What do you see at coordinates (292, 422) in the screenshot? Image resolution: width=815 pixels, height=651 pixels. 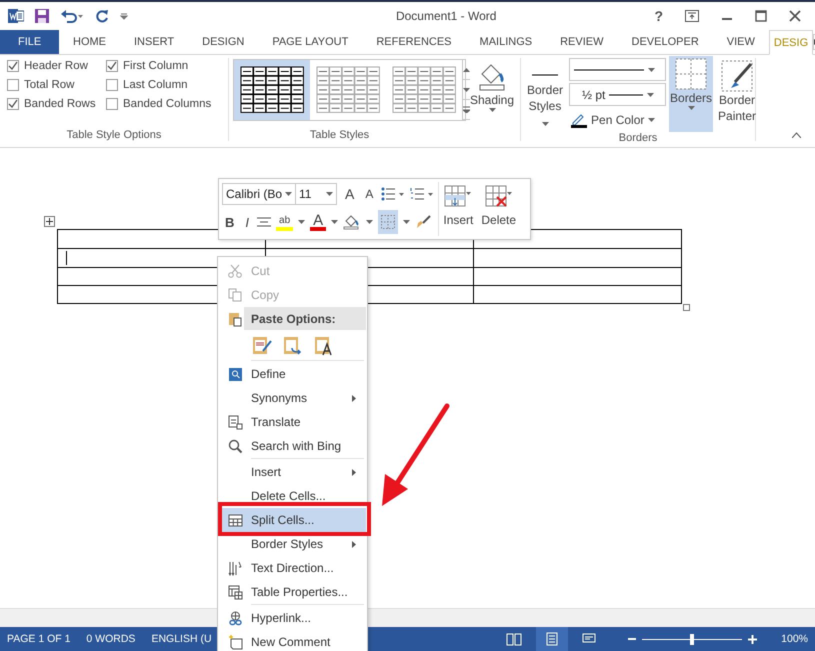 I see `menu-item: Translate` at bounding box center [292, 422].